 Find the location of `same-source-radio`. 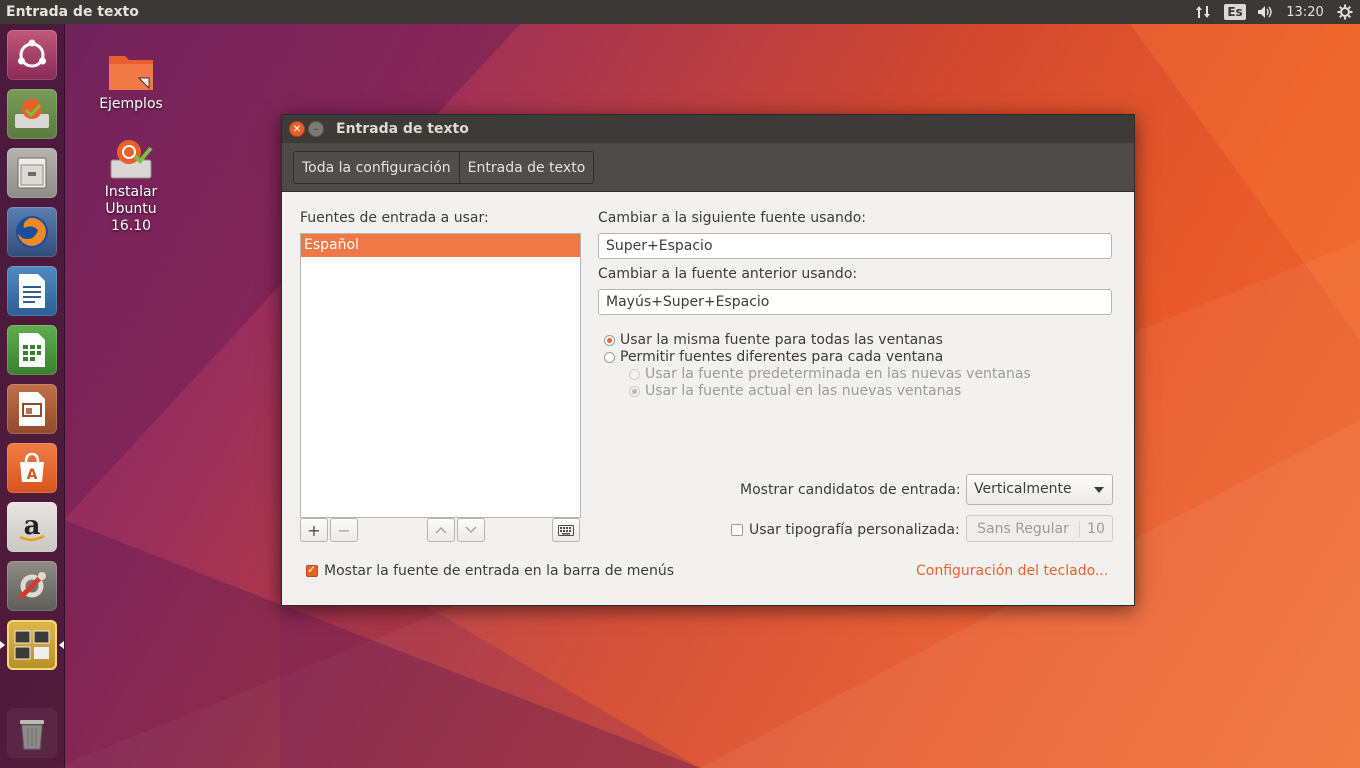

same-source-radio is located at coordinates (609, 340).